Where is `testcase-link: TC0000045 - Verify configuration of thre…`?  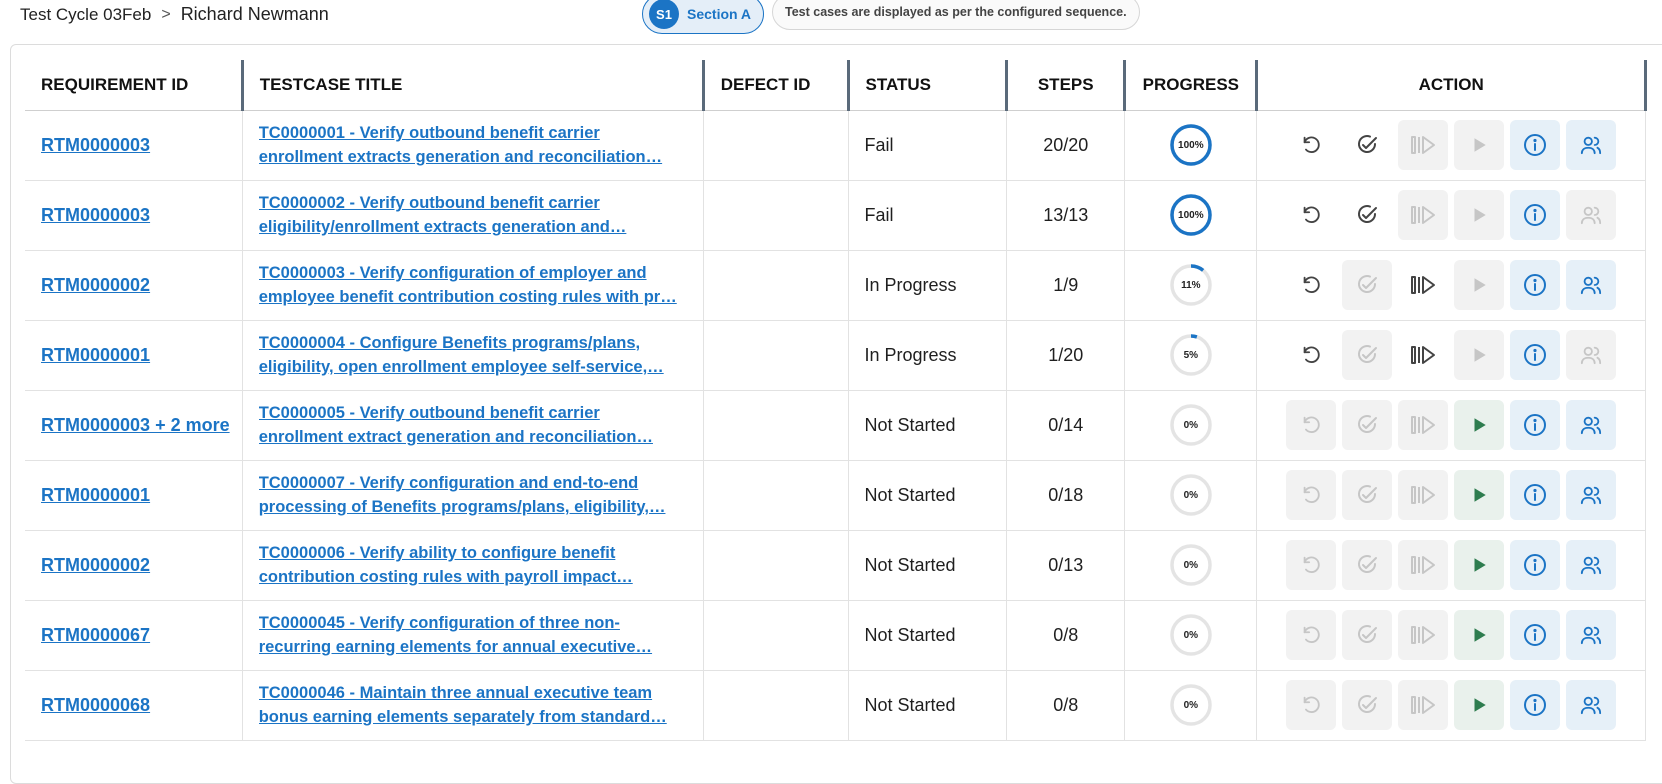 testcase-link: TC0000045 - Verify configuration of thre… is located at coordinates (473, 635).